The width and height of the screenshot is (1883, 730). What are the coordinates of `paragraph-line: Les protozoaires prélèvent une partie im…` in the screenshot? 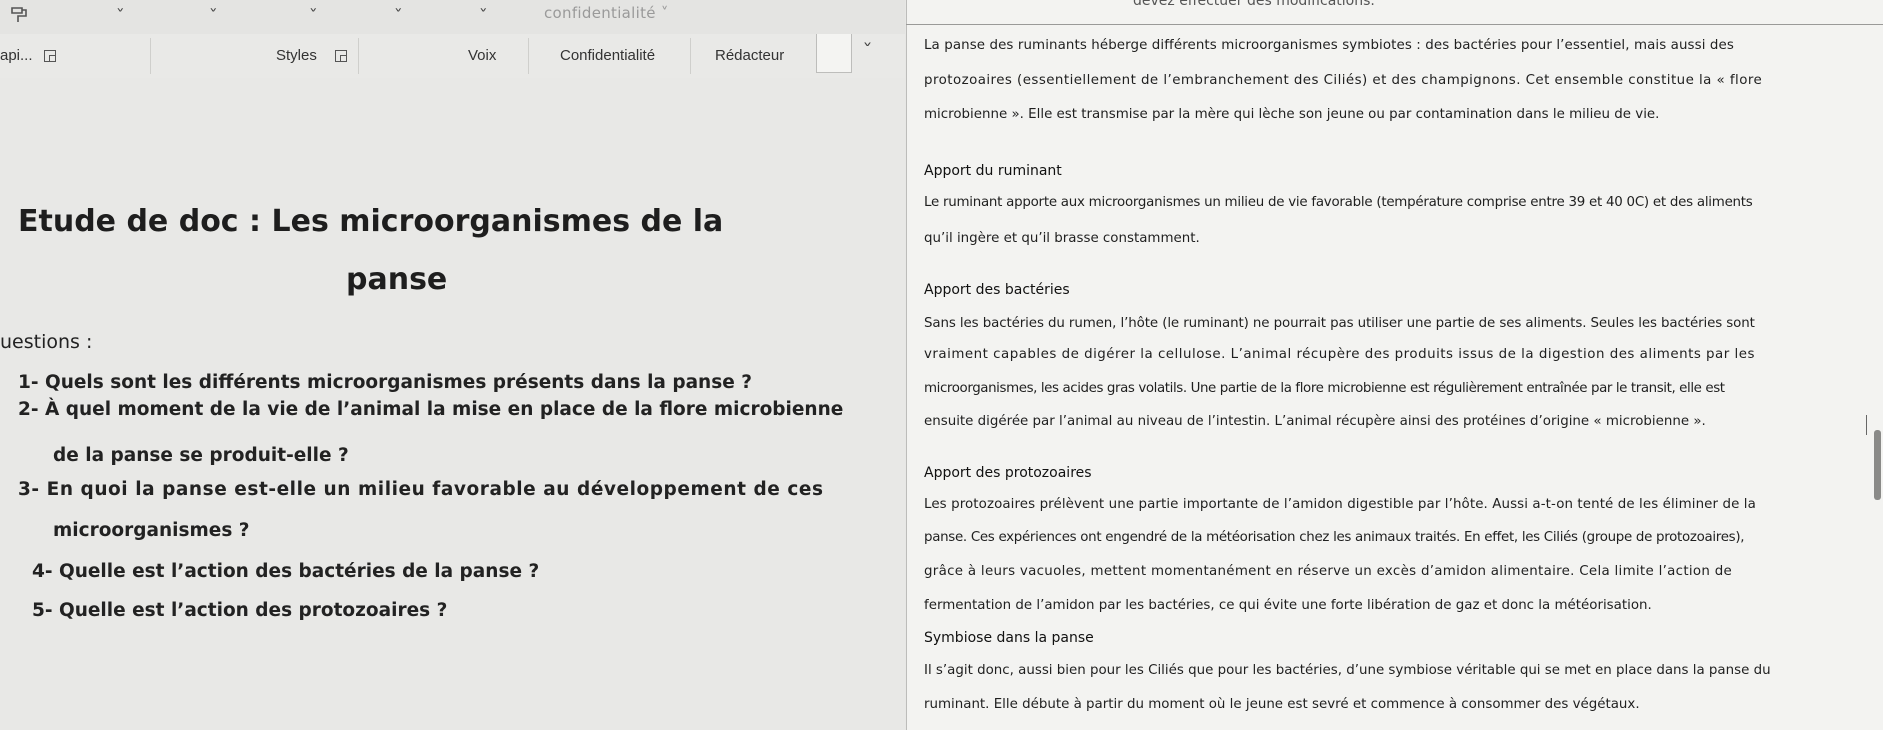 It's located at (1340, 504).